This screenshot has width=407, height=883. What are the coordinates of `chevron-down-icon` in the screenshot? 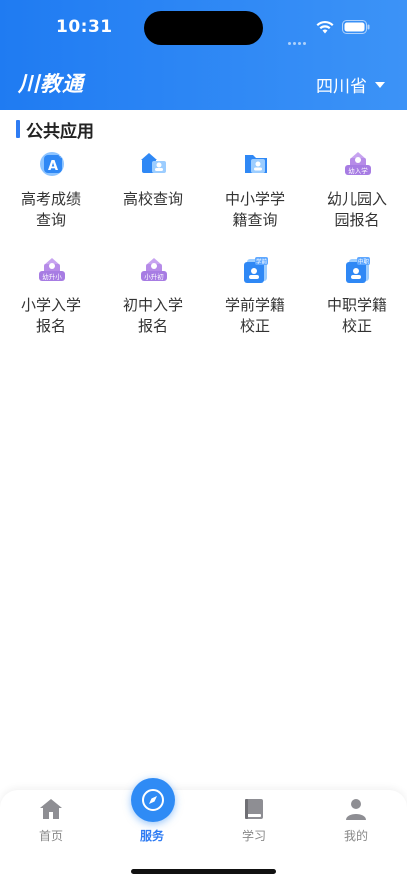 It's located at (380, 84).